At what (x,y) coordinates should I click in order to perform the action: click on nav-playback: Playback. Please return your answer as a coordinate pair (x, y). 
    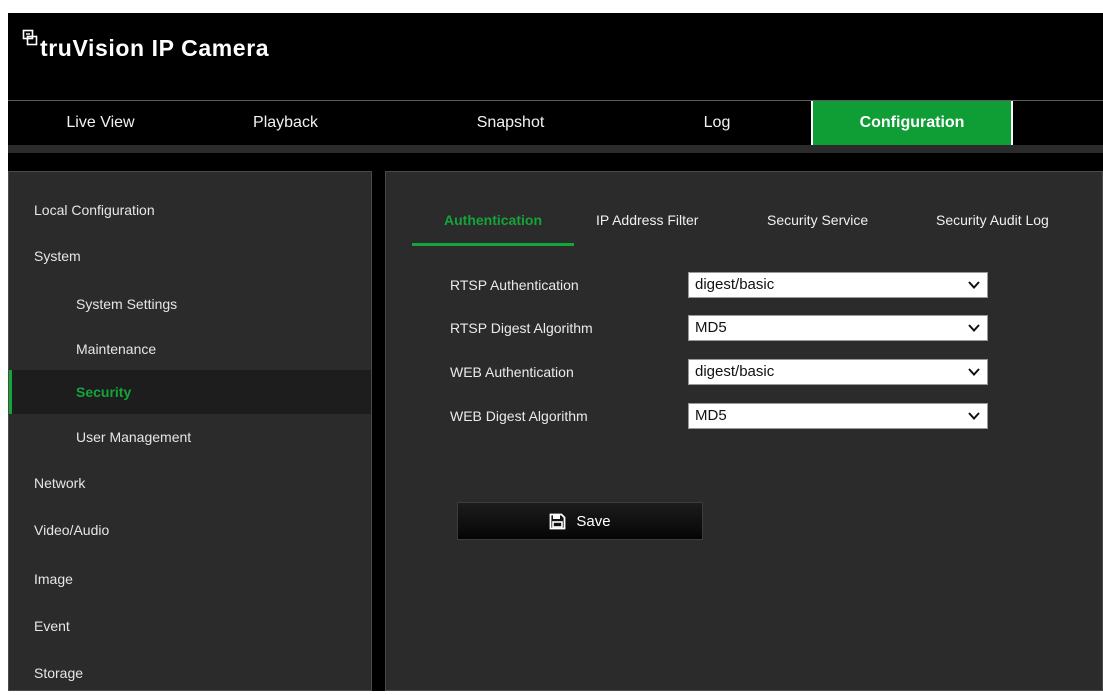
    Looking at the image, I should click on (285, 123).